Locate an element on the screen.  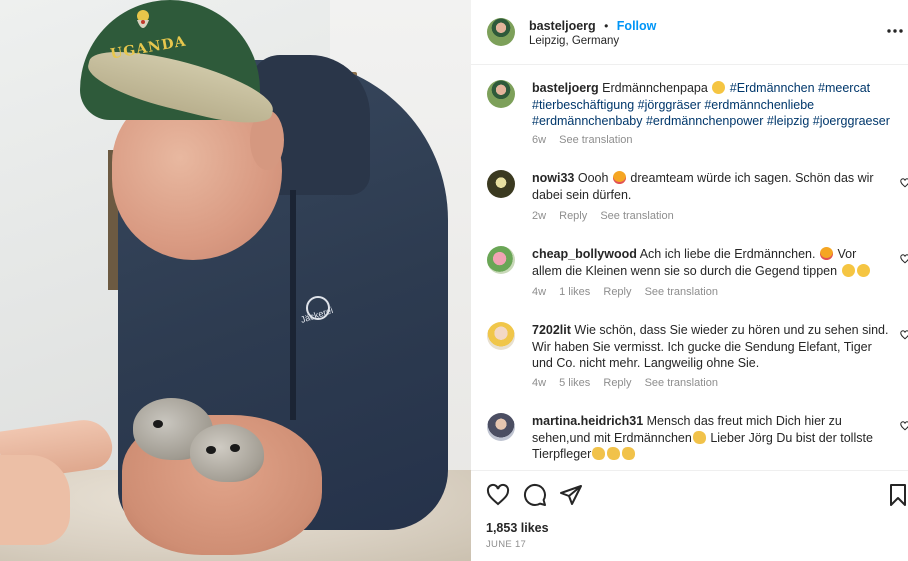
smiling-hearts-emoji-icon is located at coordinates (719, 87).